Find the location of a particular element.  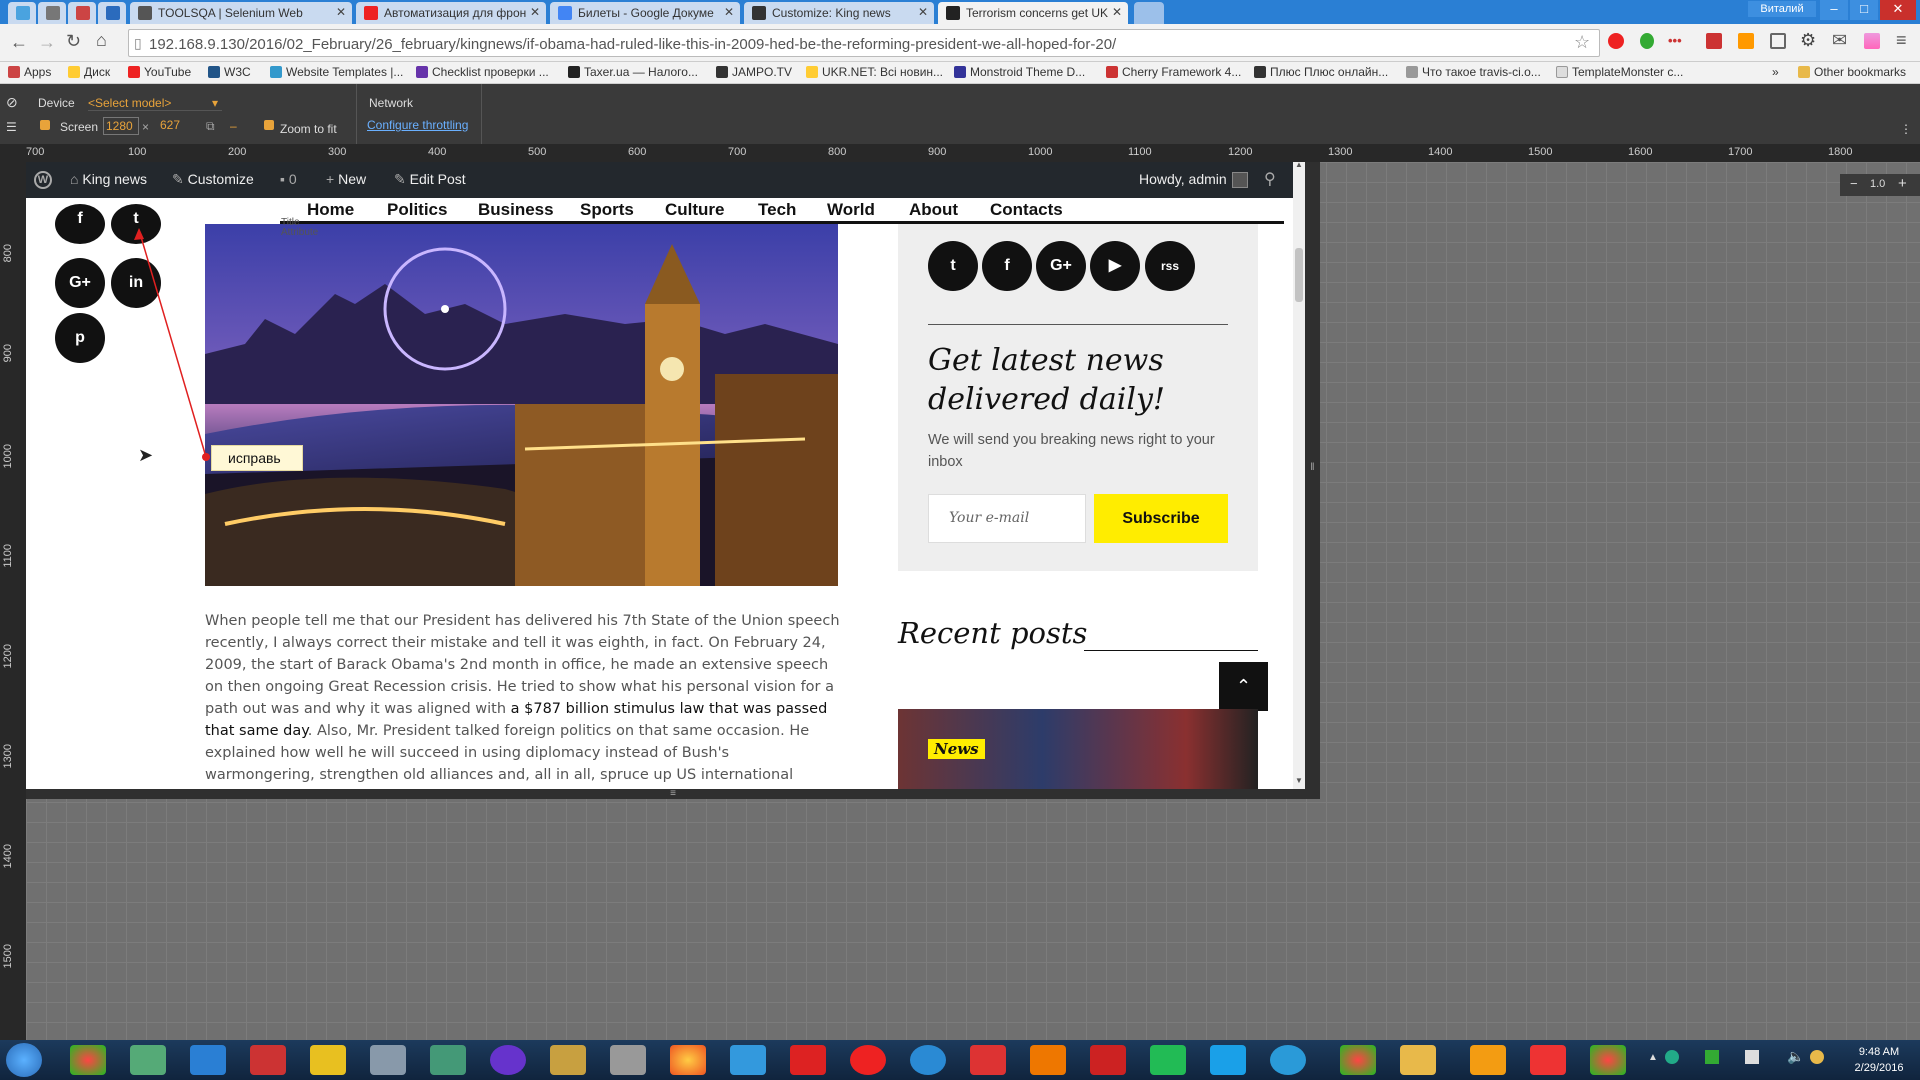

tab-customize: Customize: King news ✕ is located at coordinates (839, 13).